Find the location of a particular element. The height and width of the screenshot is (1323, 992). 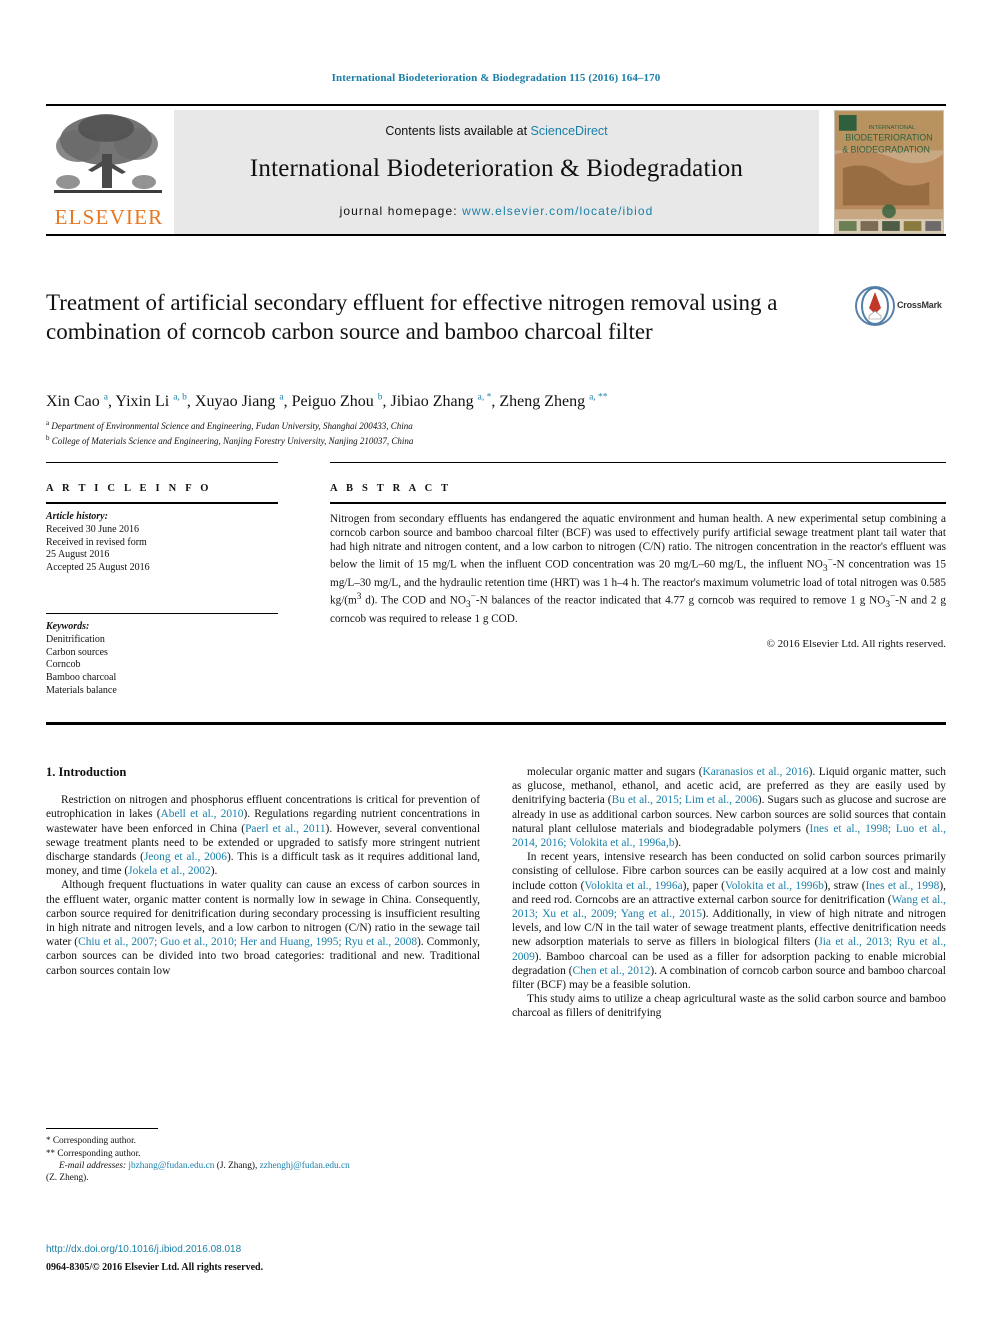

section-divider is located at coordinates (496, 723).